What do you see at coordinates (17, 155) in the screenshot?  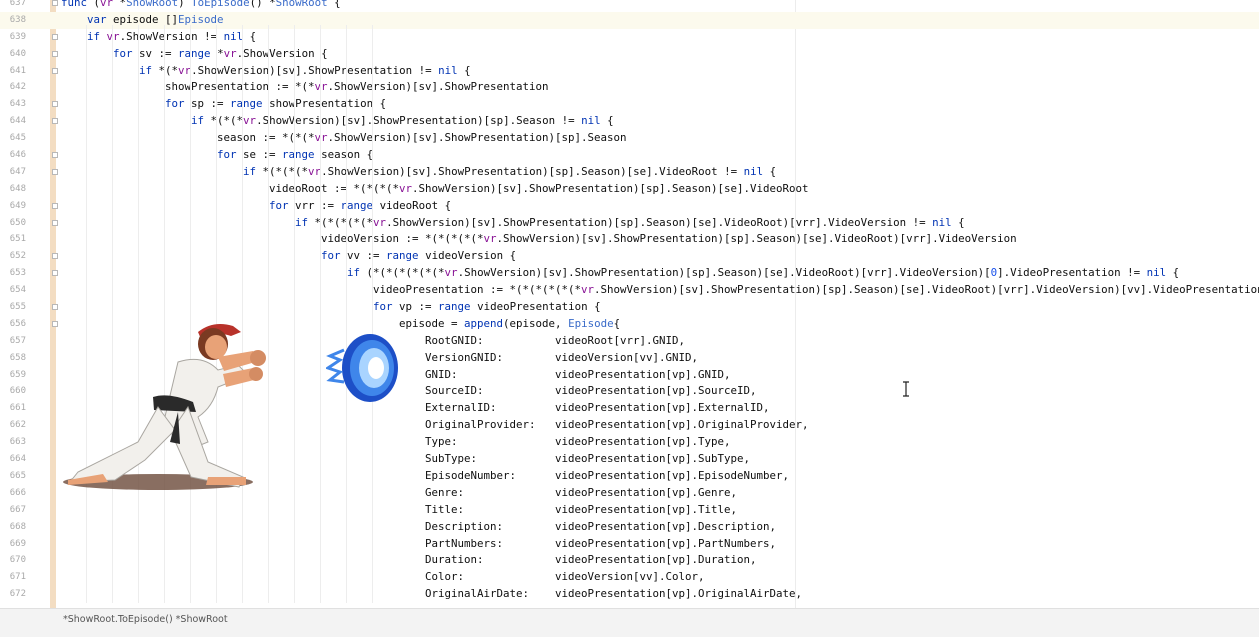 I see `line-number: 646` at bounding box center [17, 155].